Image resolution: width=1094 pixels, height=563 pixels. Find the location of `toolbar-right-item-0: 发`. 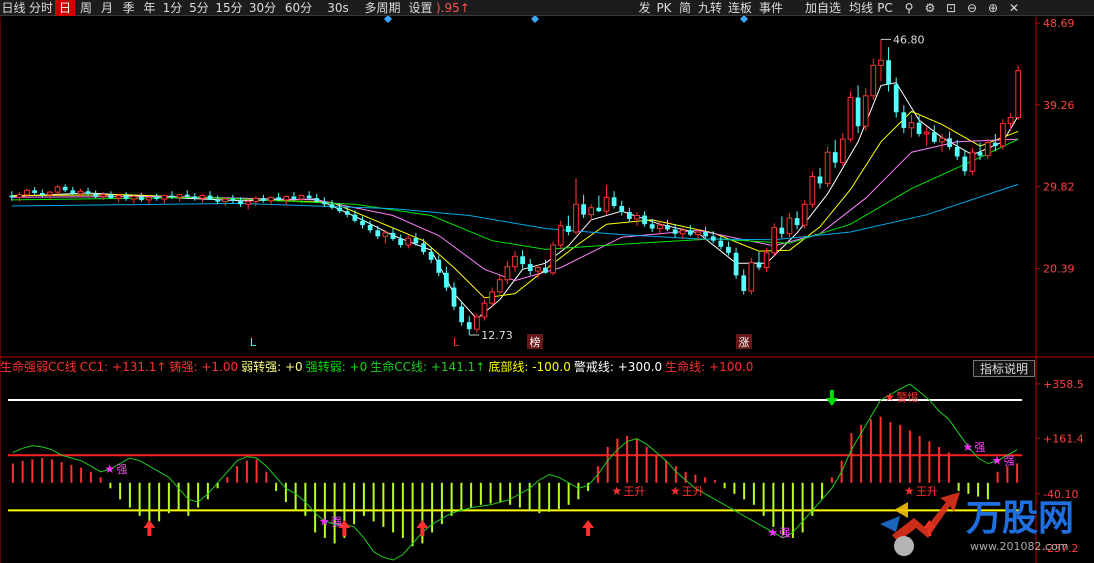

toolbar-right-item-0: 发 is located at coordinates (644, 8).